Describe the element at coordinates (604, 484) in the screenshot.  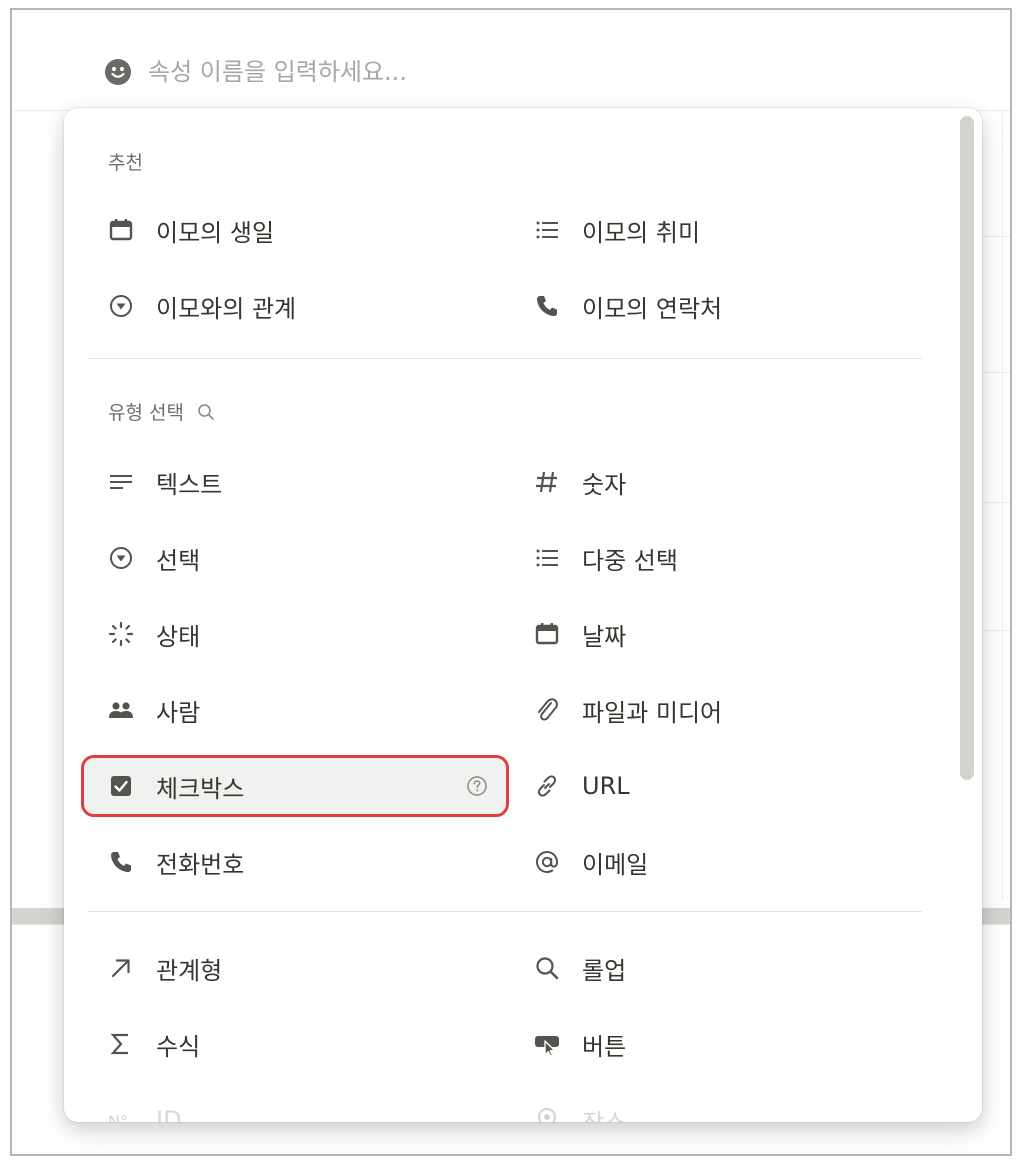
I see `item-label: 숫자` at that location.